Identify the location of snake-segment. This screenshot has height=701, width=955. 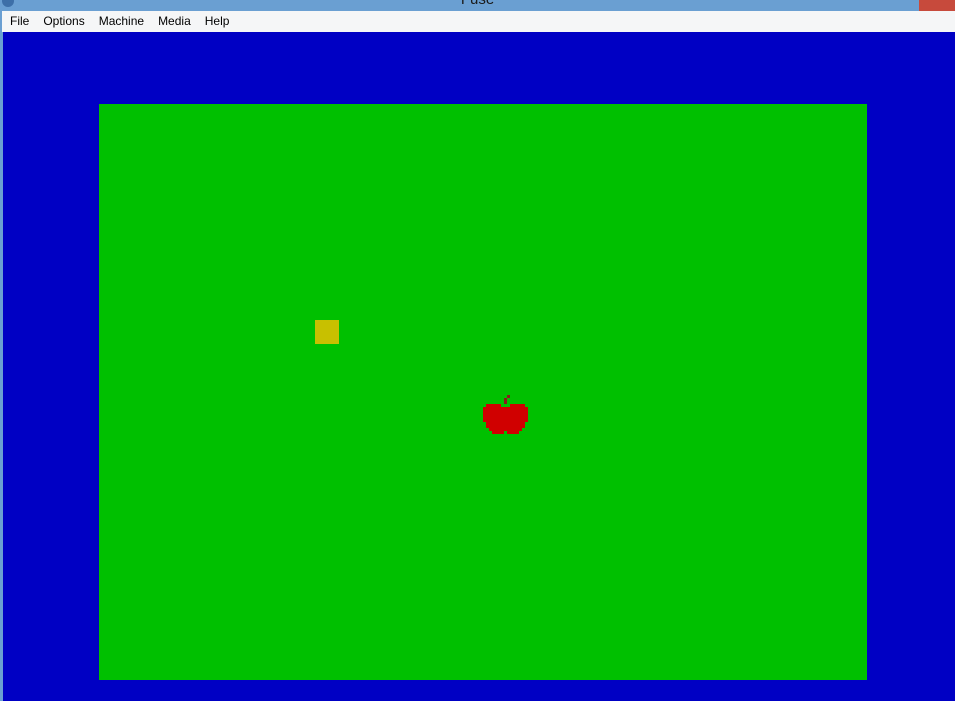
(327, 332).